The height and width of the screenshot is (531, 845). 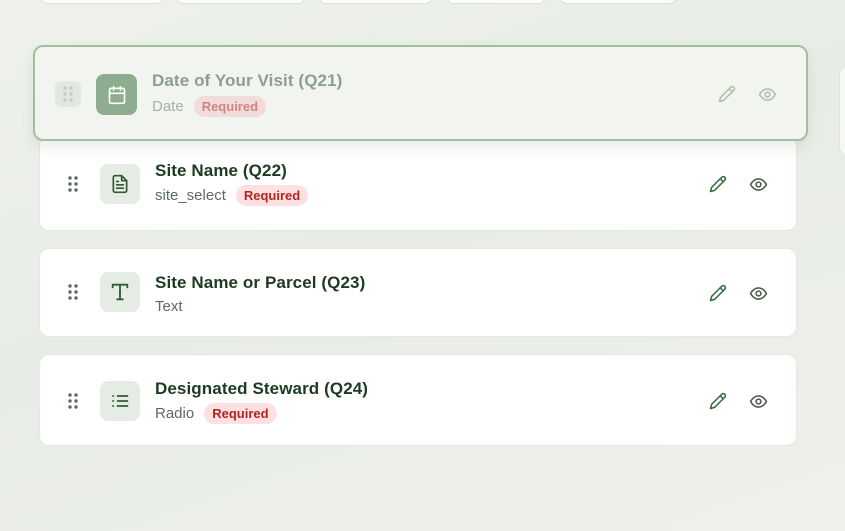 I want to click on question-type: Text, so click(x=169, y=306).